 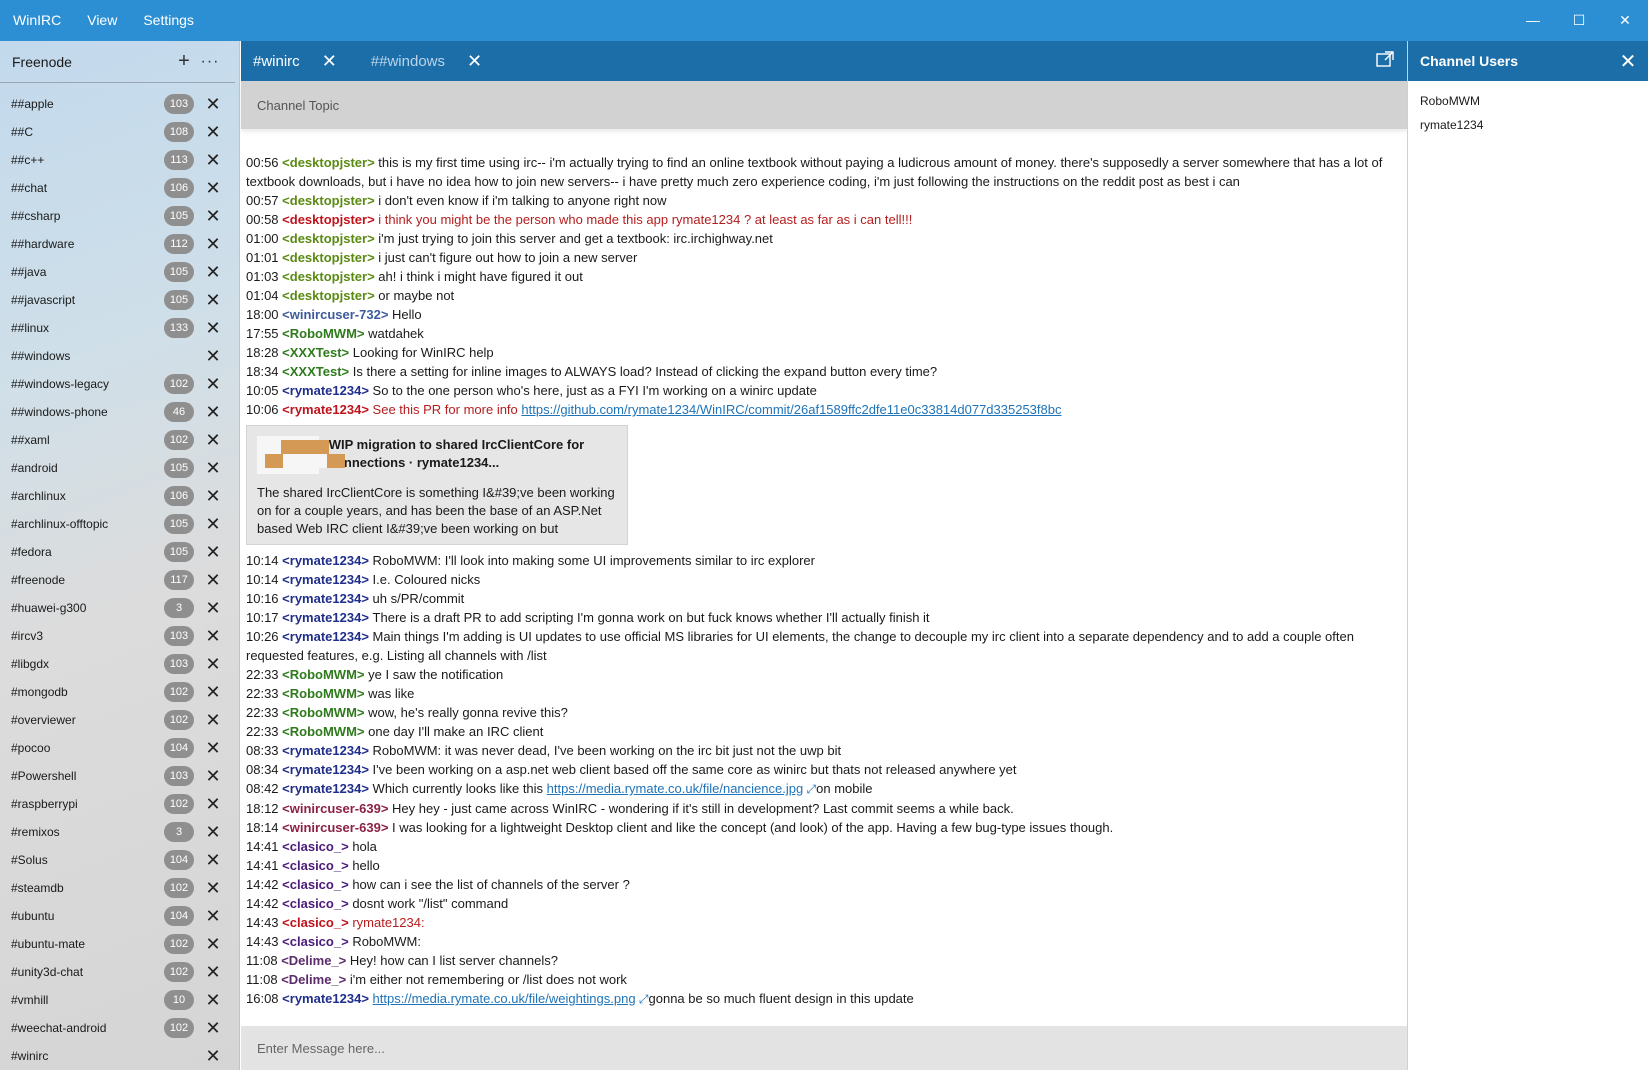 I want to click on sidebar-channel-item: ##windows-phone 46 ✕, so click(x=119, y=412).